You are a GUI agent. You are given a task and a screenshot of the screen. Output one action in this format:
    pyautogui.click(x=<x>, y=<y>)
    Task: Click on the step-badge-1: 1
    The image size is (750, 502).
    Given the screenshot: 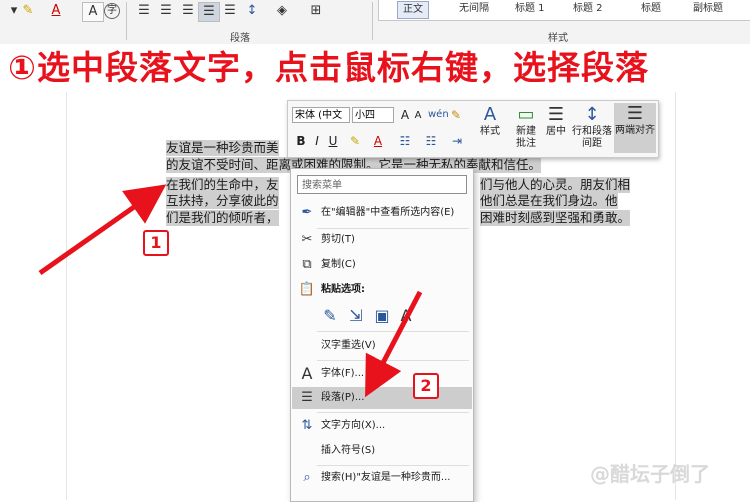 What is the action you would take?
    pyautogui.click(x=156, y=243)
    